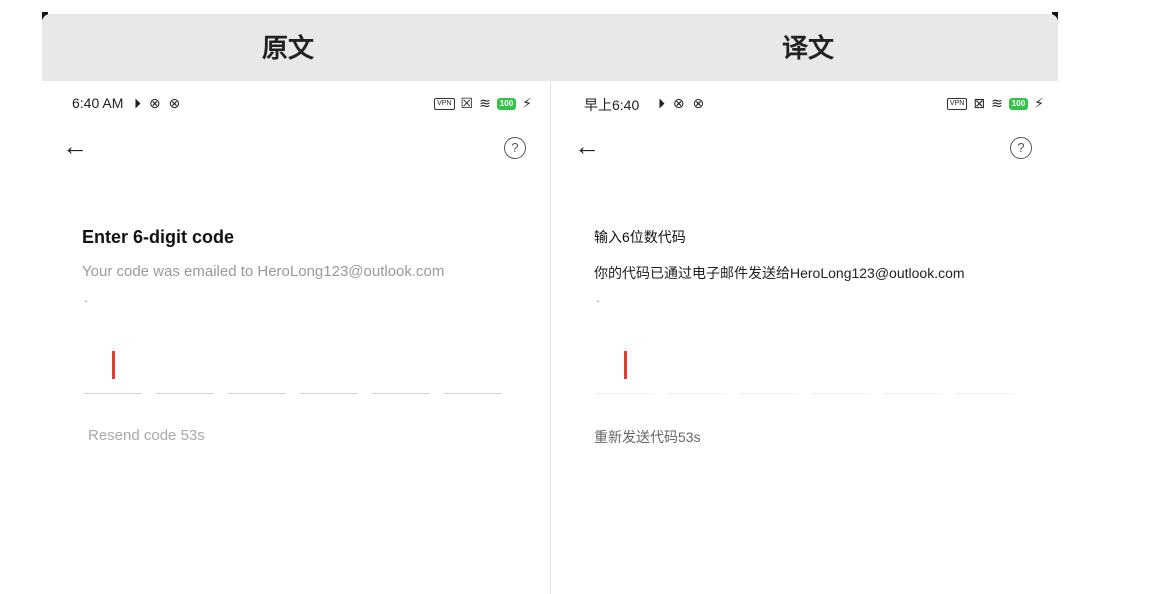 This screenshot has width=1158, height=594. Describe the element at coordinates (640, 237) in the screenshot. I see `page-title: 输入6位数代码` at that location.